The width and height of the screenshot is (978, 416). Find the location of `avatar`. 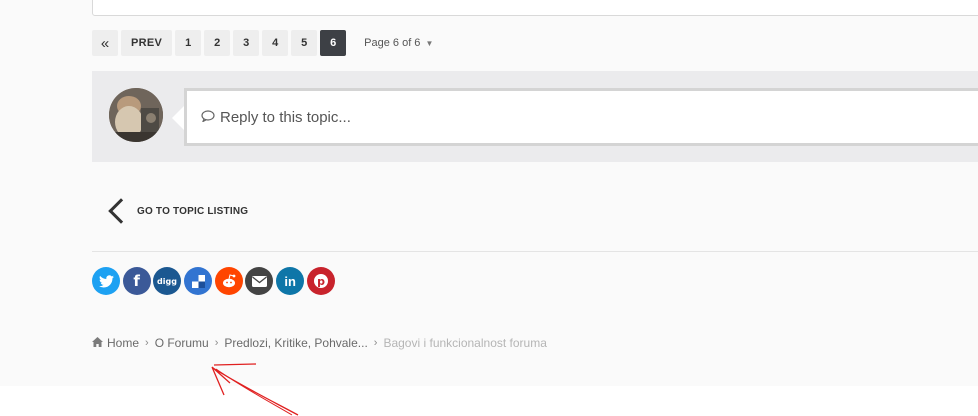

avatar is located at coordinates (136, 115).